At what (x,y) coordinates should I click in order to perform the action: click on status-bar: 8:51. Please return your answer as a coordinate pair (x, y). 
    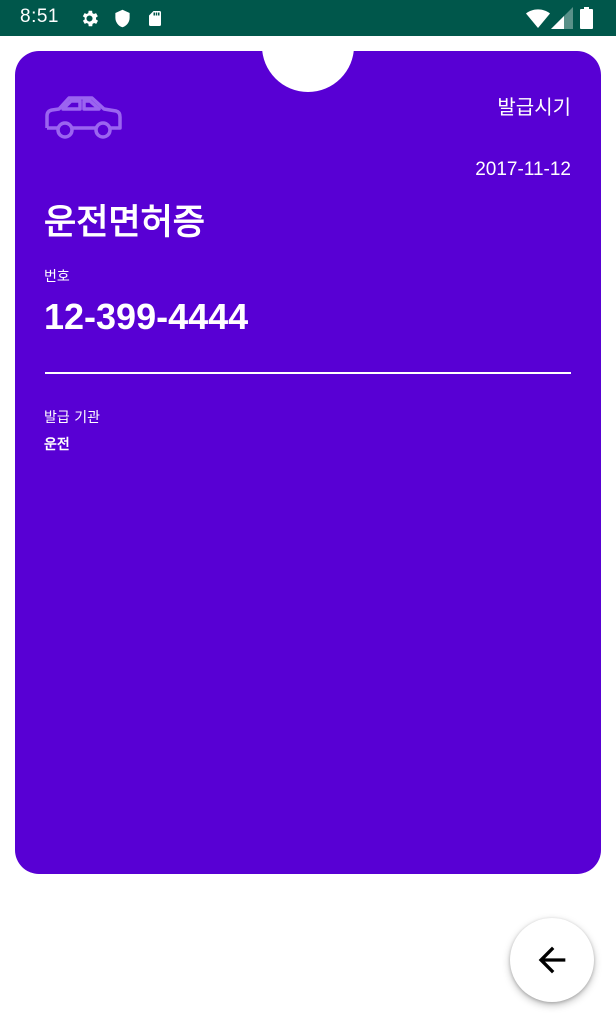
    Looking at the image, I should click on (308, 18).